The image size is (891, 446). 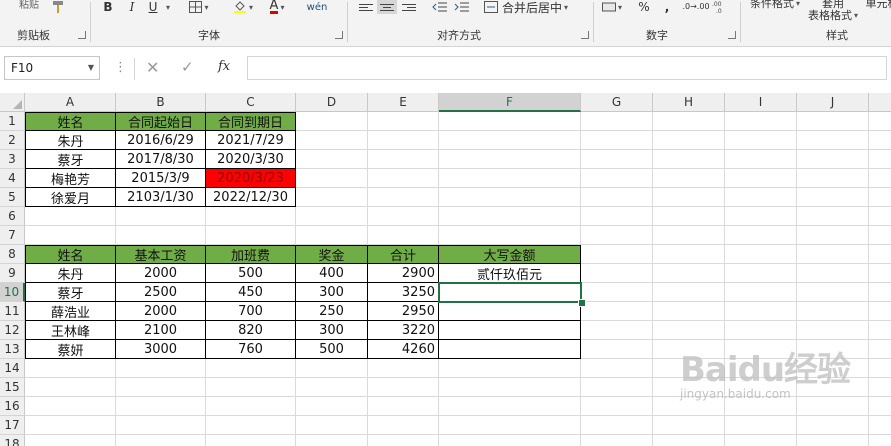 What do you see at coordinates (70, 349) in the screenshot?
I see `table2-cell: 蔡妍` at bounding box center [70, 349].